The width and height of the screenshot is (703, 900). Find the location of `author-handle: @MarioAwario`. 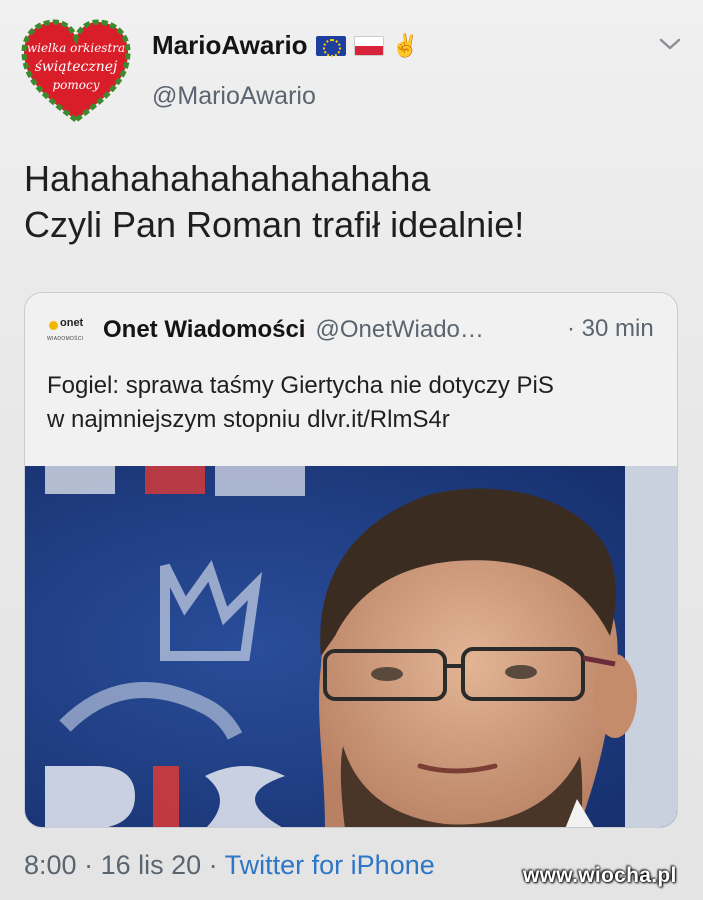

author-handle: @MarioAwario is located at coordinates (234, 96).